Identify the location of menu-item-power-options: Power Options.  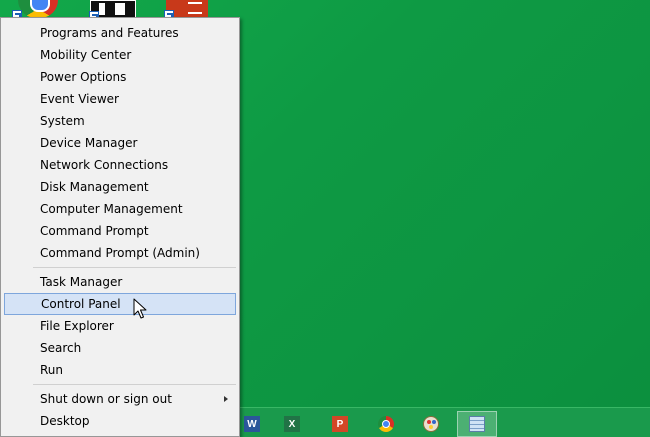
(120, 77).